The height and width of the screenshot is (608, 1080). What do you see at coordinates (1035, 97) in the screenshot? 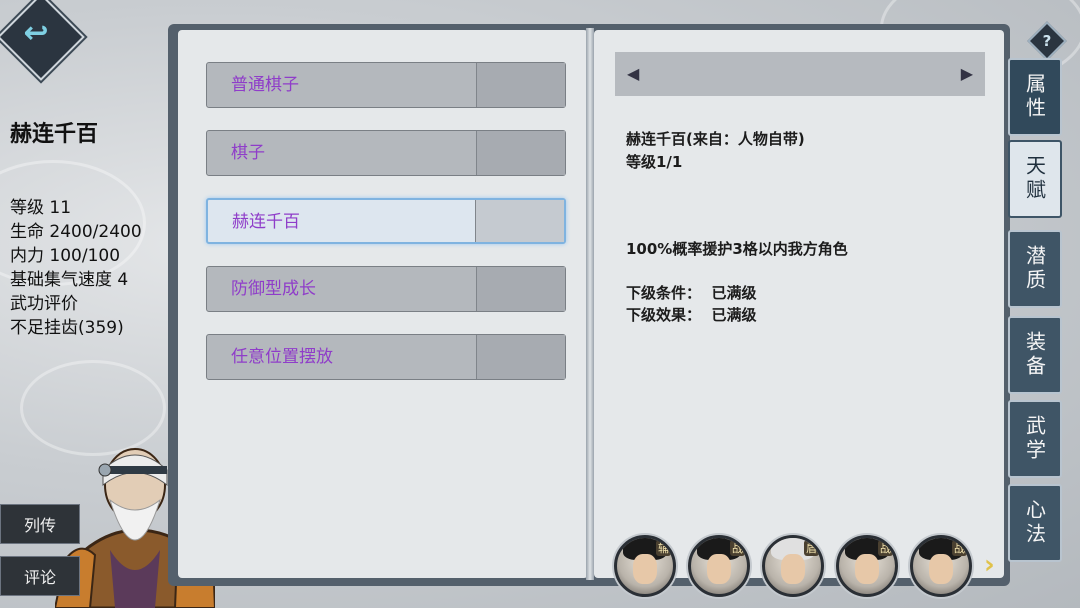
I see `tab-attributes: 属性` at bounding box center [1035, 97].